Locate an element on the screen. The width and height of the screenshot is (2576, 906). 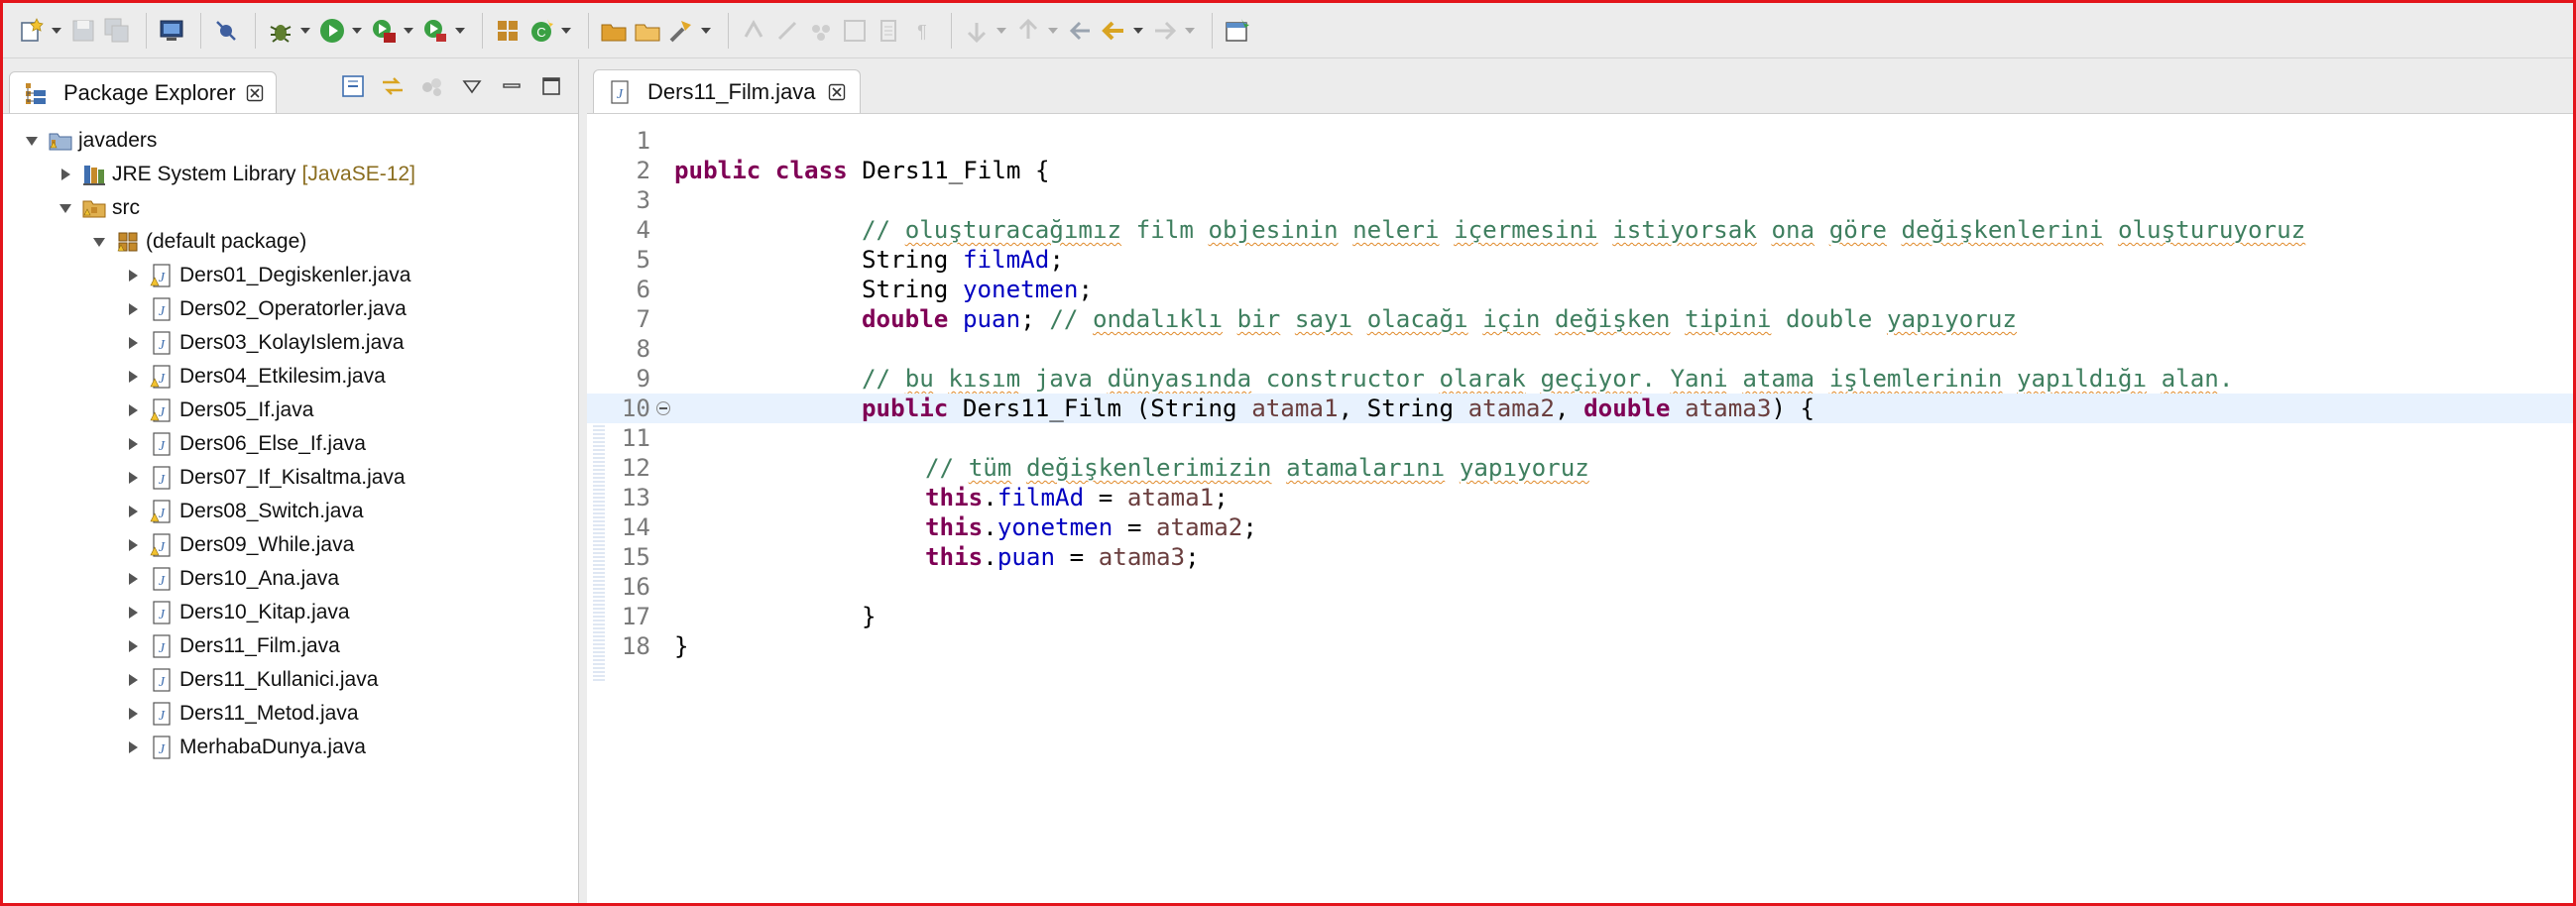
code-line-5: 5 String filmAd; is located at coordinates (1580, 260).